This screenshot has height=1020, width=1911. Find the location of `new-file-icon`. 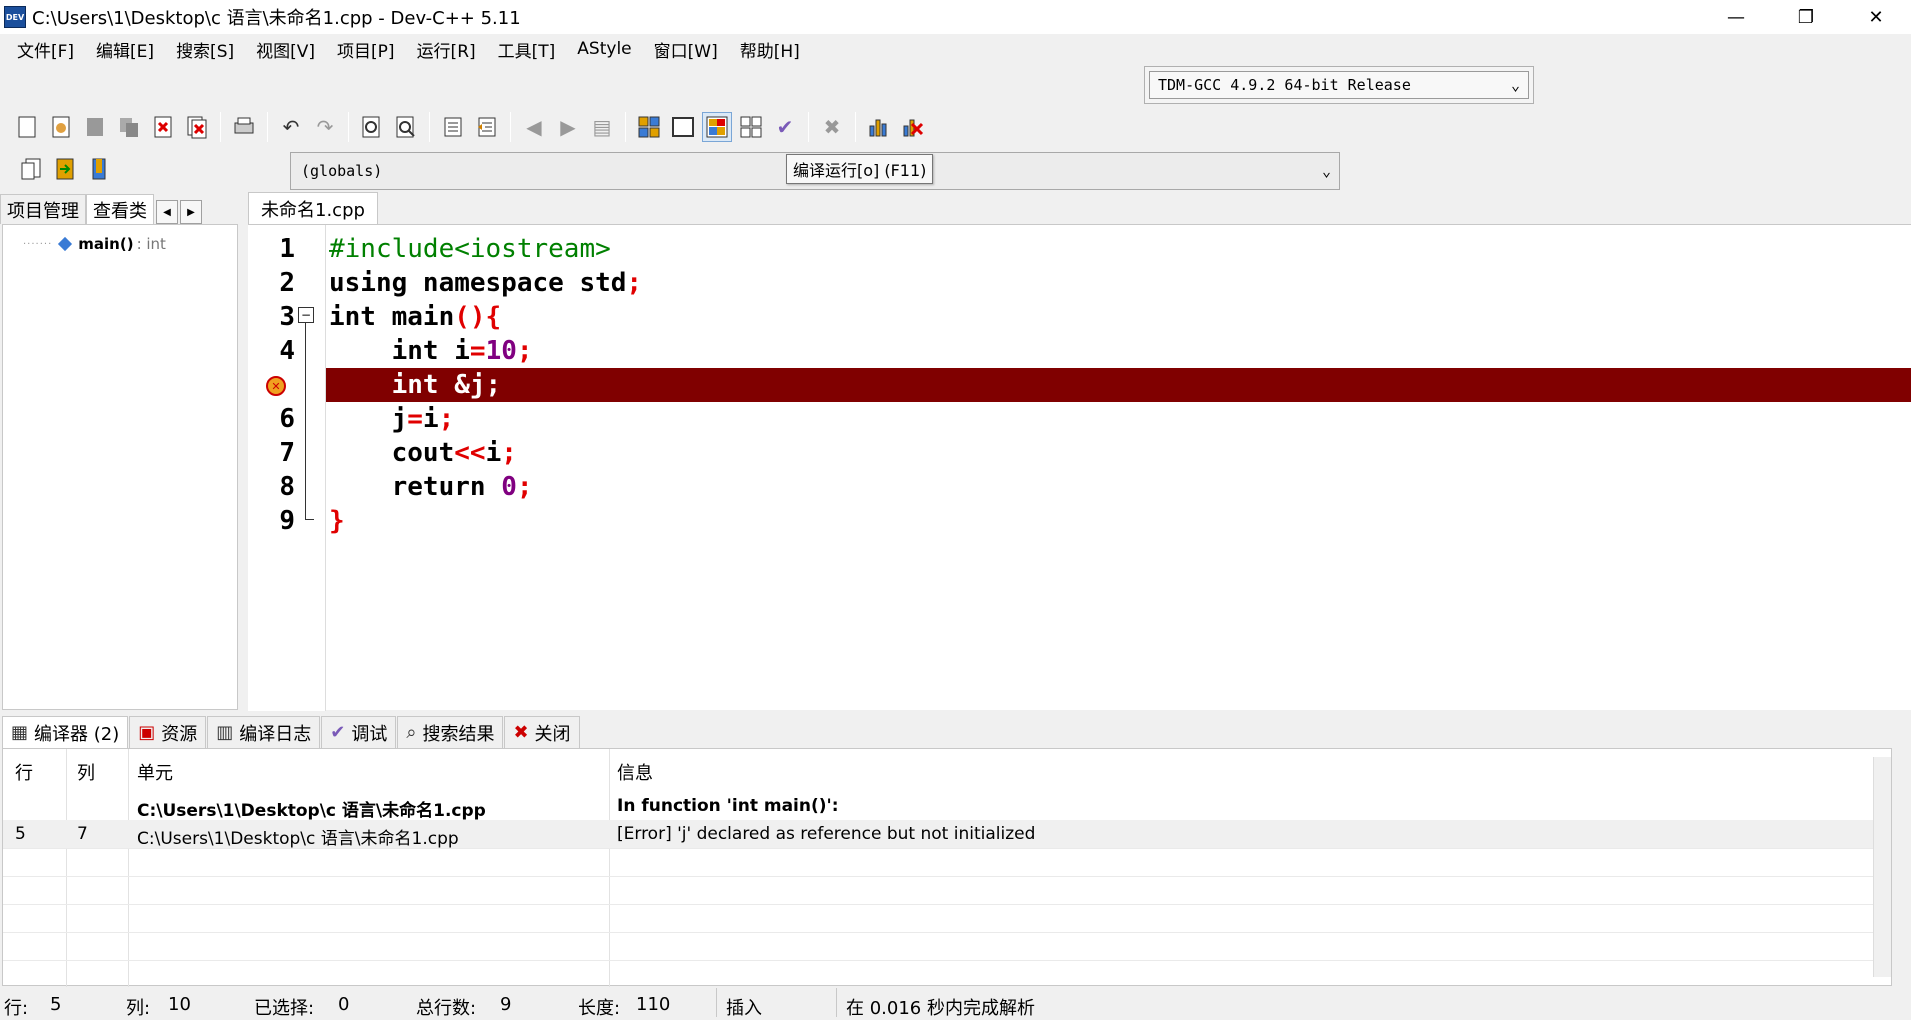

new-file-icon is located at coordinates (27, 127).